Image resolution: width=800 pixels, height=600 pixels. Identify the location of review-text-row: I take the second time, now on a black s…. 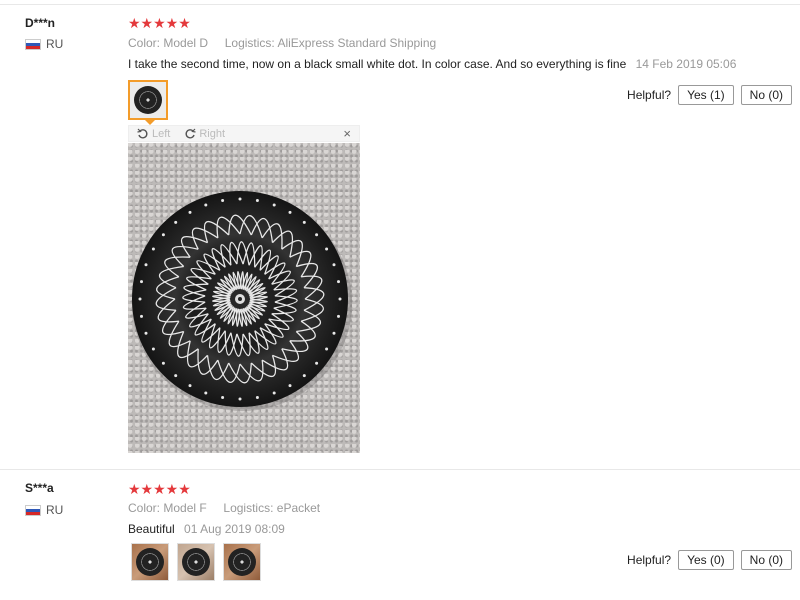
(432, 64).